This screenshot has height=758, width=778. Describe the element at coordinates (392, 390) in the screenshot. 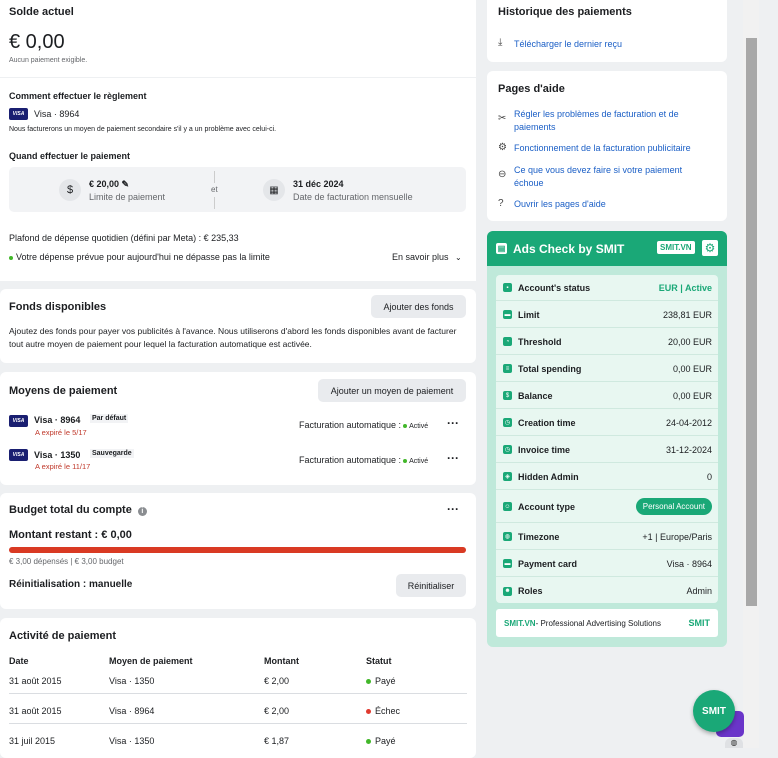

I see `add-payment-method-button: Ajouter un moyen de paiement` at that location.